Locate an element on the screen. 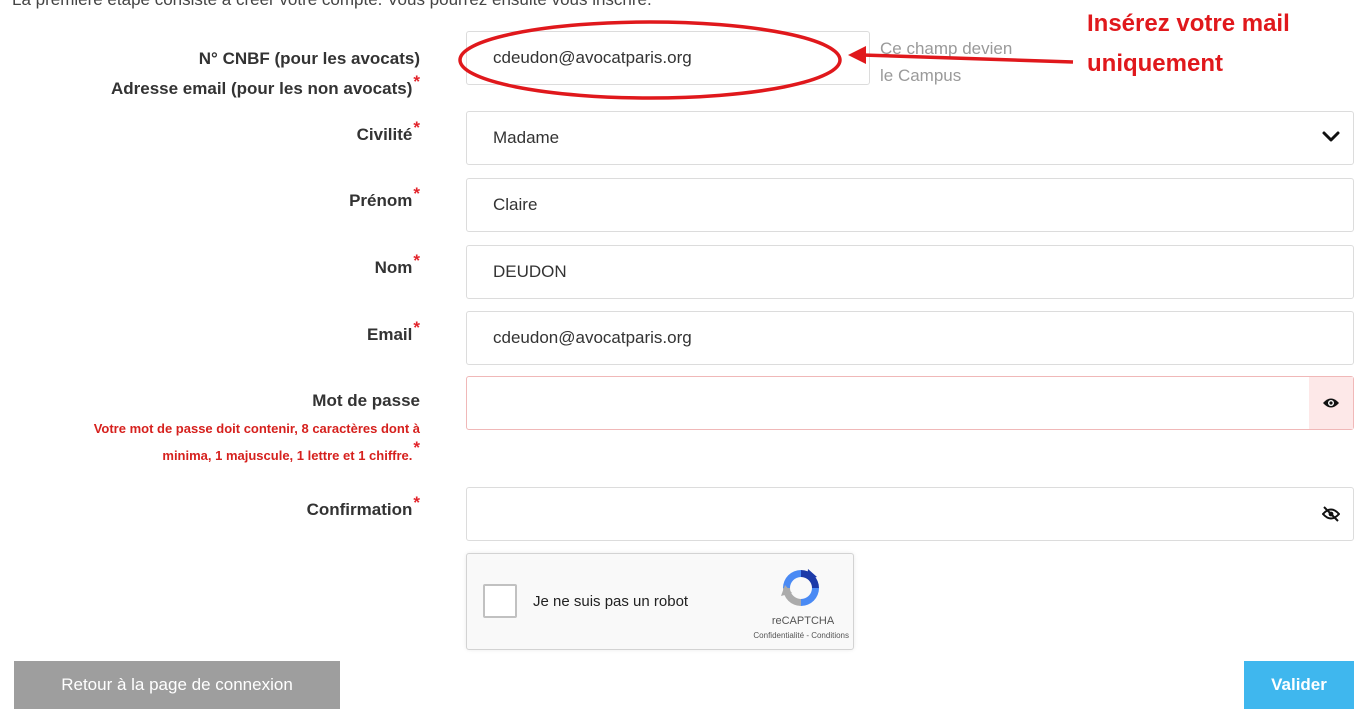 This screenshot has height=709, width=1358. annotation-text: Insérez votre mail uniquement is located at coordinates (1188, 44).